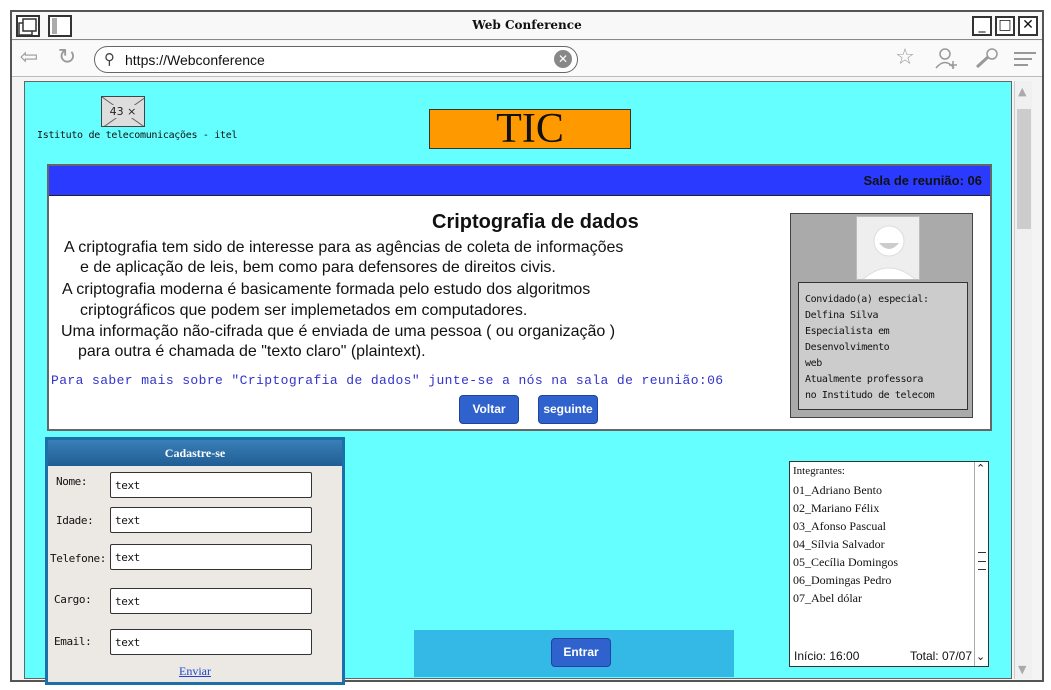  I want to click on title-bar: Web Conference _ □ ✕, so click(527, 26).